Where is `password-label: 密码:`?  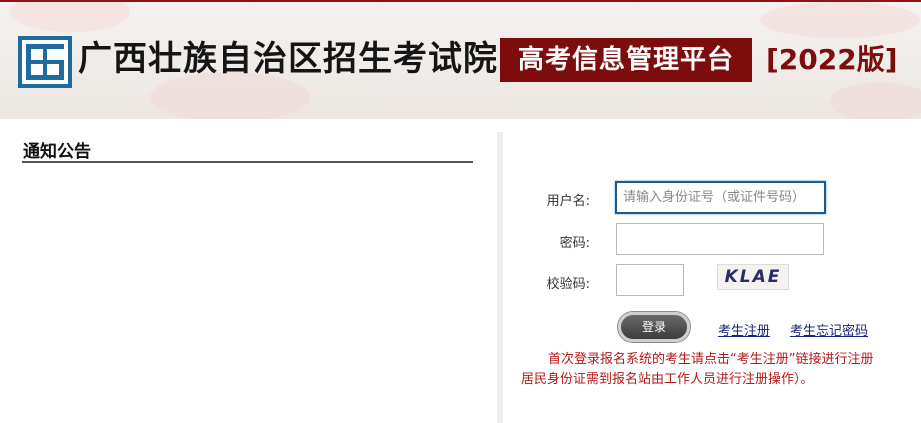
password-label: 密码: is located at coordinates (574, 243).